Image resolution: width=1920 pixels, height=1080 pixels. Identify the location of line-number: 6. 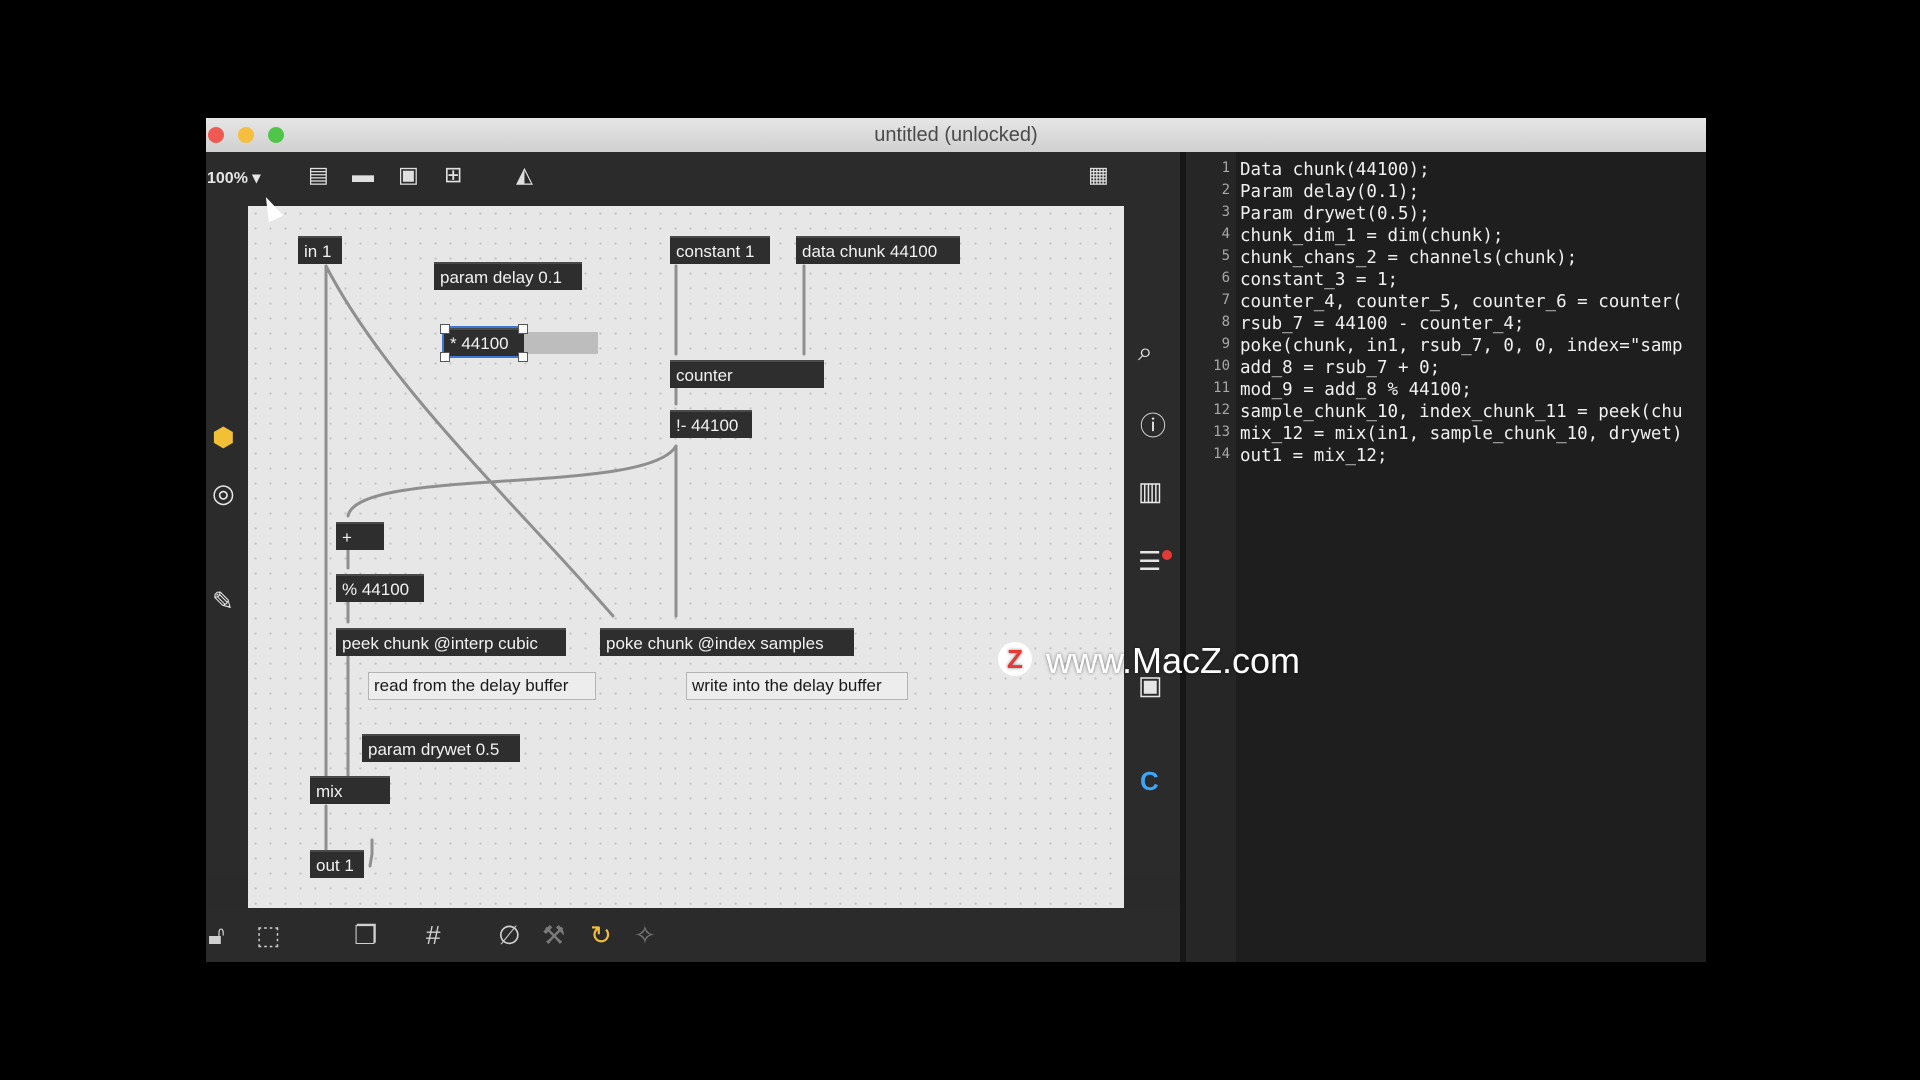
(1225, 278).